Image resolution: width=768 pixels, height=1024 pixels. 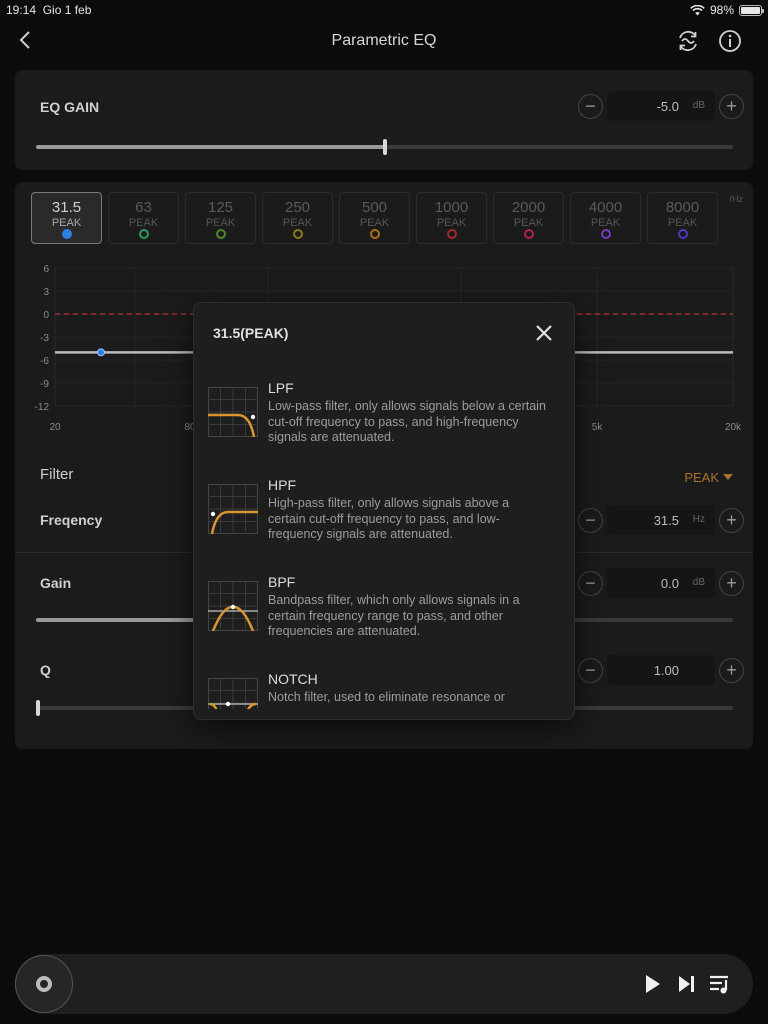 I want to click on band-frequency: 125, so click(x=220, y=207).